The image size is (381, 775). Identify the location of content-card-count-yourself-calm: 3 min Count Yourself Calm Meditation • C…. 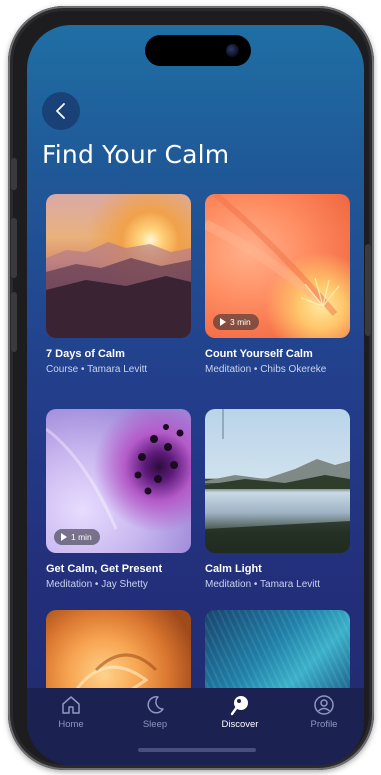
(277, 285).